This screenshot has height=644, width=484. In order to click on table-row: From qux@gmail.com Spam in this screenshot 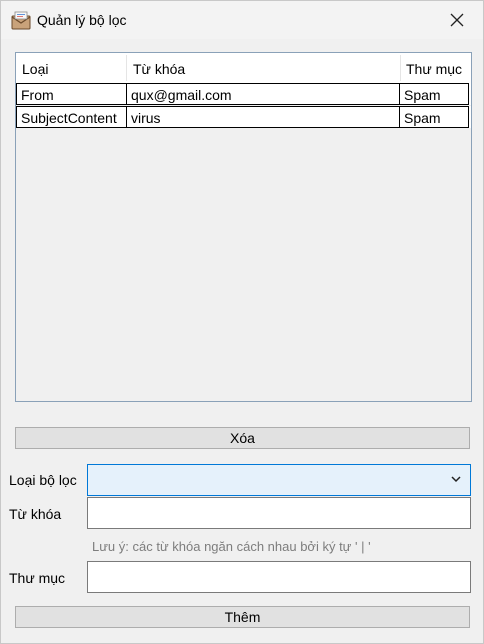, I will do `click(243, 94)`.